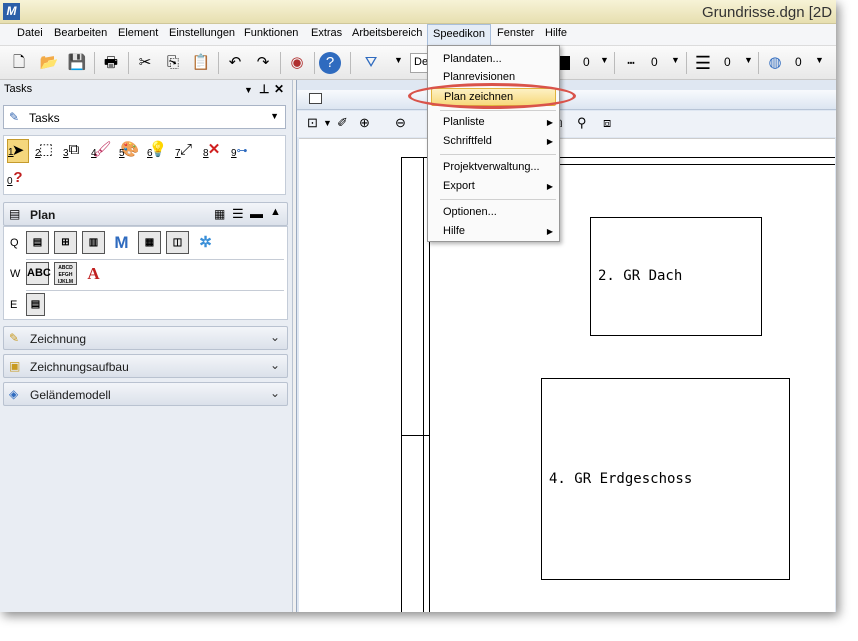 The image size is (858, 641). Describe the element at coordinates (145, 63) in the screenshot. I see `cut-icon: ✂` at that location.